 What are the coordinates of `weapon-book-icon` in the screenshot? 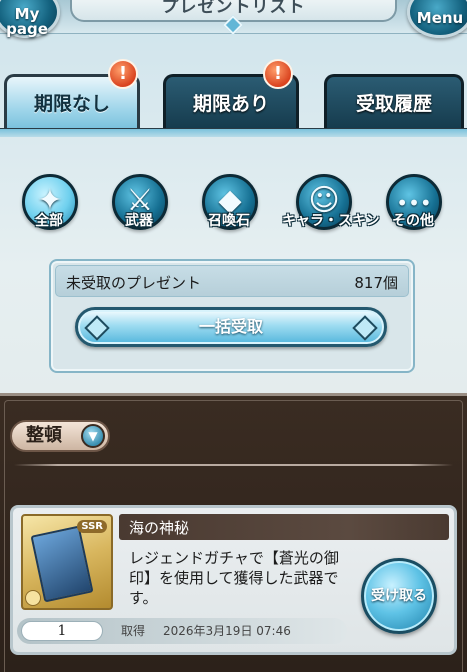 It's located at (62, 564).